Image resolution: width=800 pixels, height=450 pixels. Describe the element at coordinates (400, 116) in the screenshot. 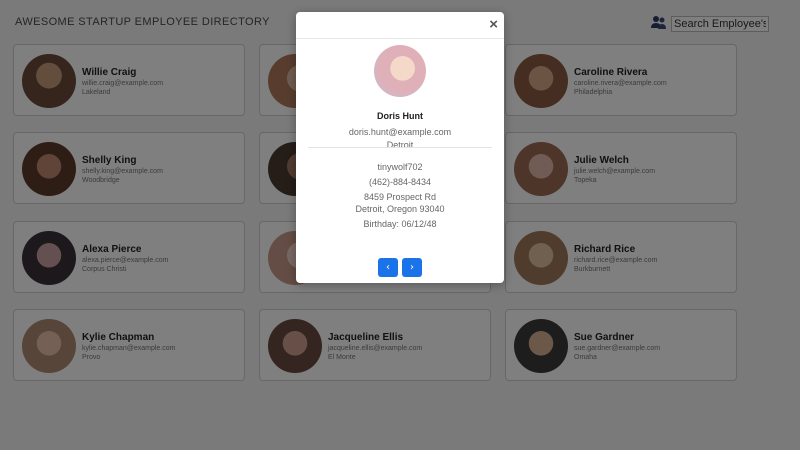

I see `modal-name: Doris Hunt` at that location.